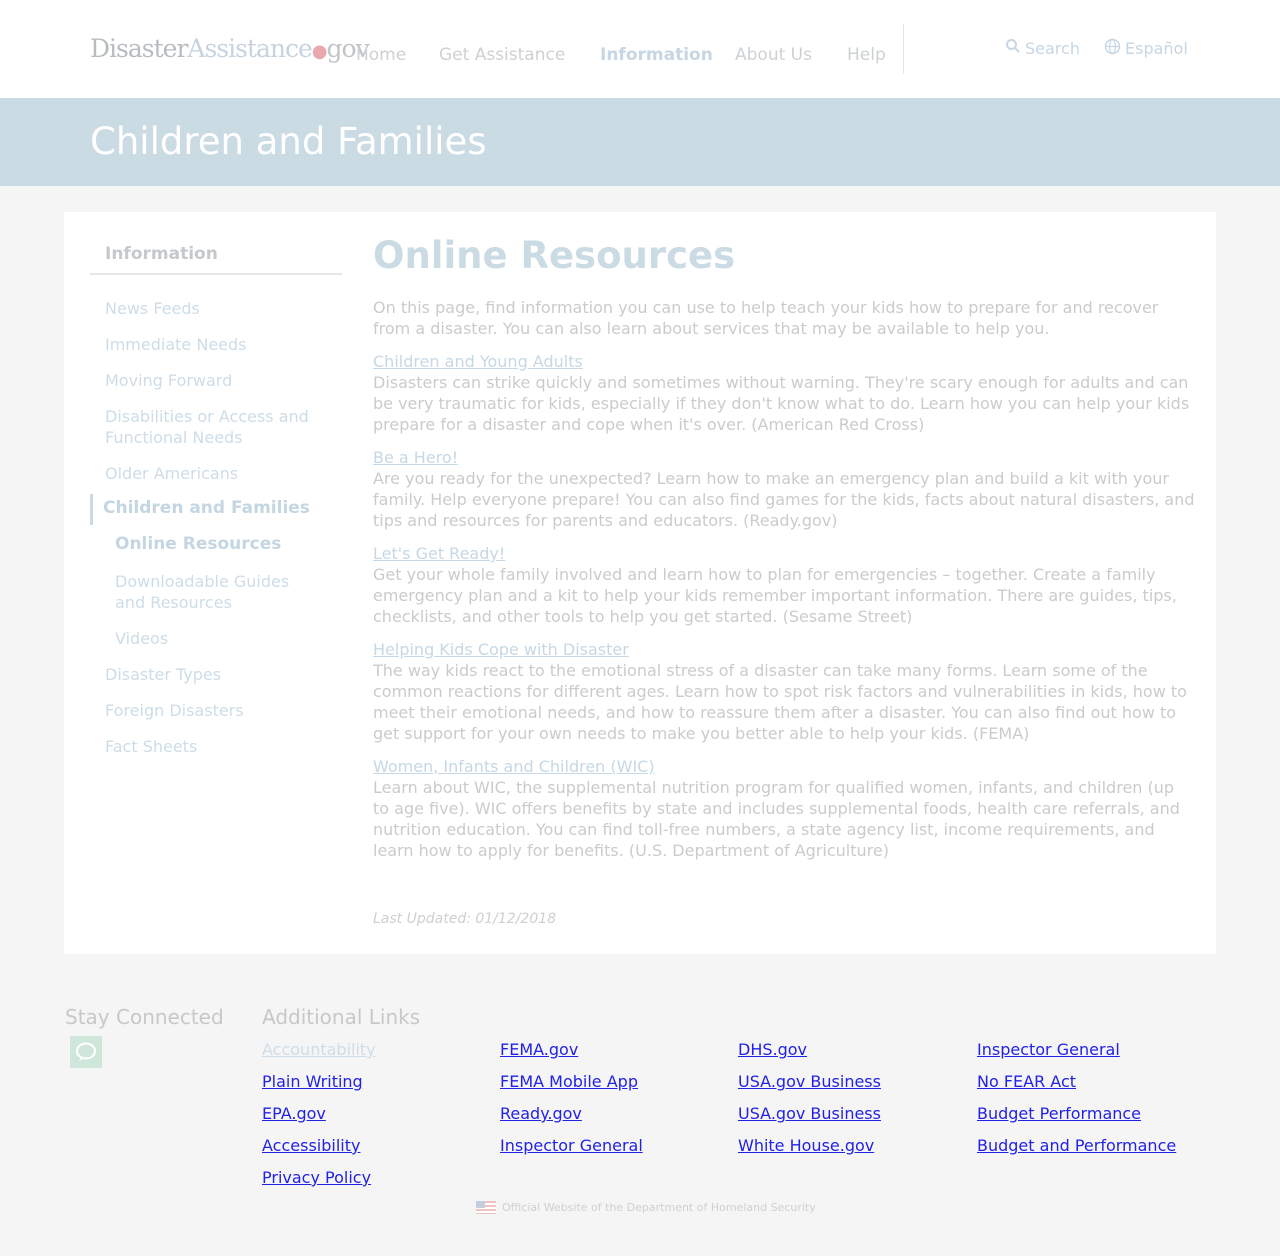 The image size is (1280, 1256). Describe the element at coordinates (144, 1017) in the screenshot. I see `stay-connected-heading: Stay Connected` at that location.